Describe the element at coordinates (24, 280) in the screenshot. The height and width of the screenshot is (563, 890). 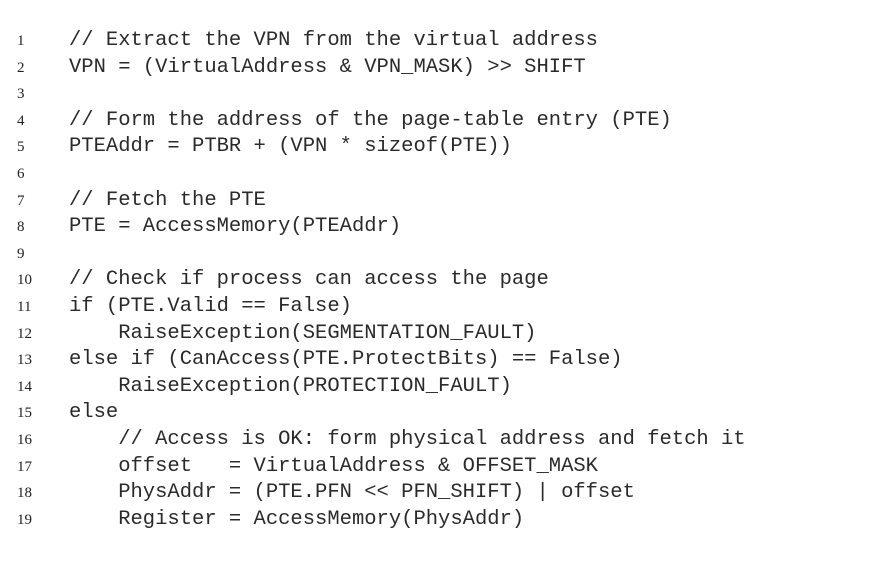
I see `line-number: 10` at that location.